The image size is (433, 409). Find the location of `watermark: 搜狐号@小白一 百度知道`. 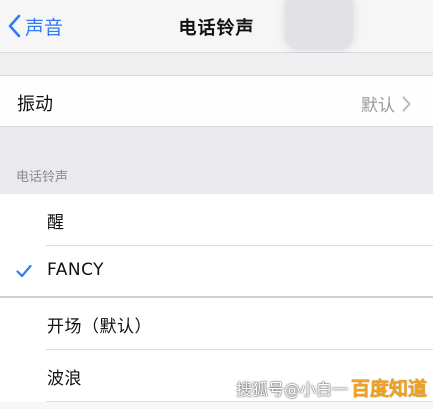

watermark: 搜狐号@小白一 百度知道 is located at coordinates (331, 387).